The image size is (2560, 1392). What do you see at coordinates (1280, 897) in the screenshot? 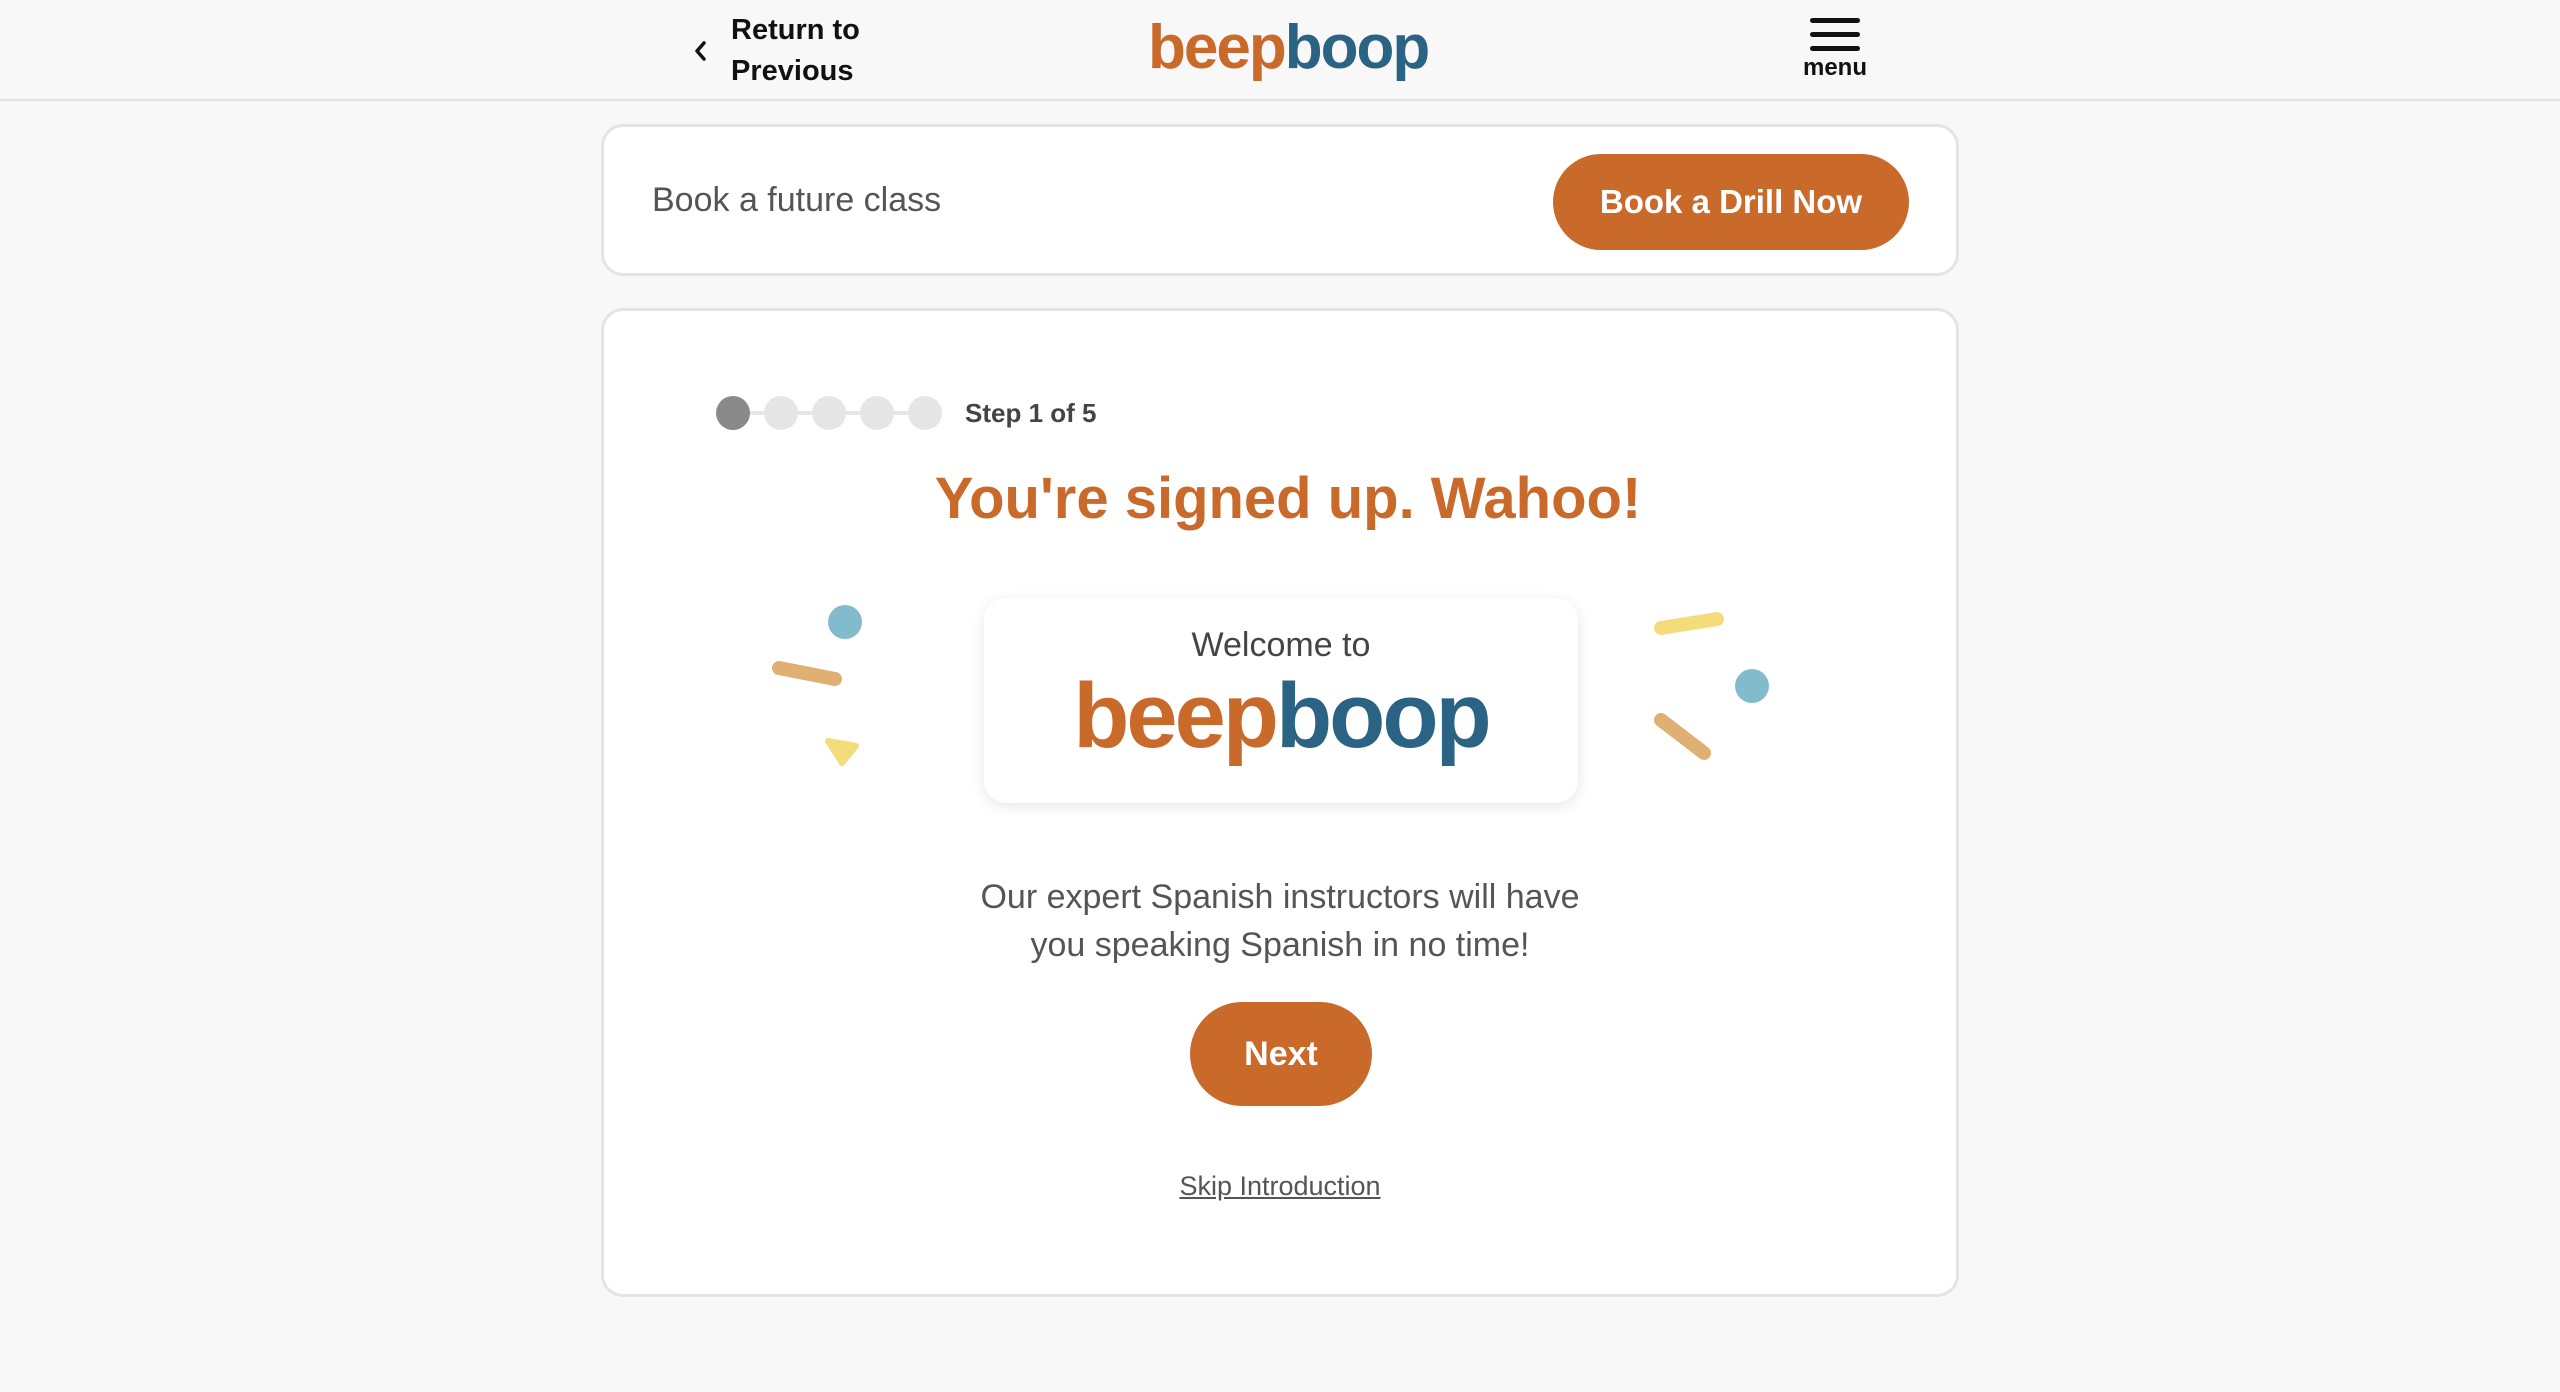
I see `description-line-1: Our expert Spanish instructors will have` at bounding box center [1280, 897].